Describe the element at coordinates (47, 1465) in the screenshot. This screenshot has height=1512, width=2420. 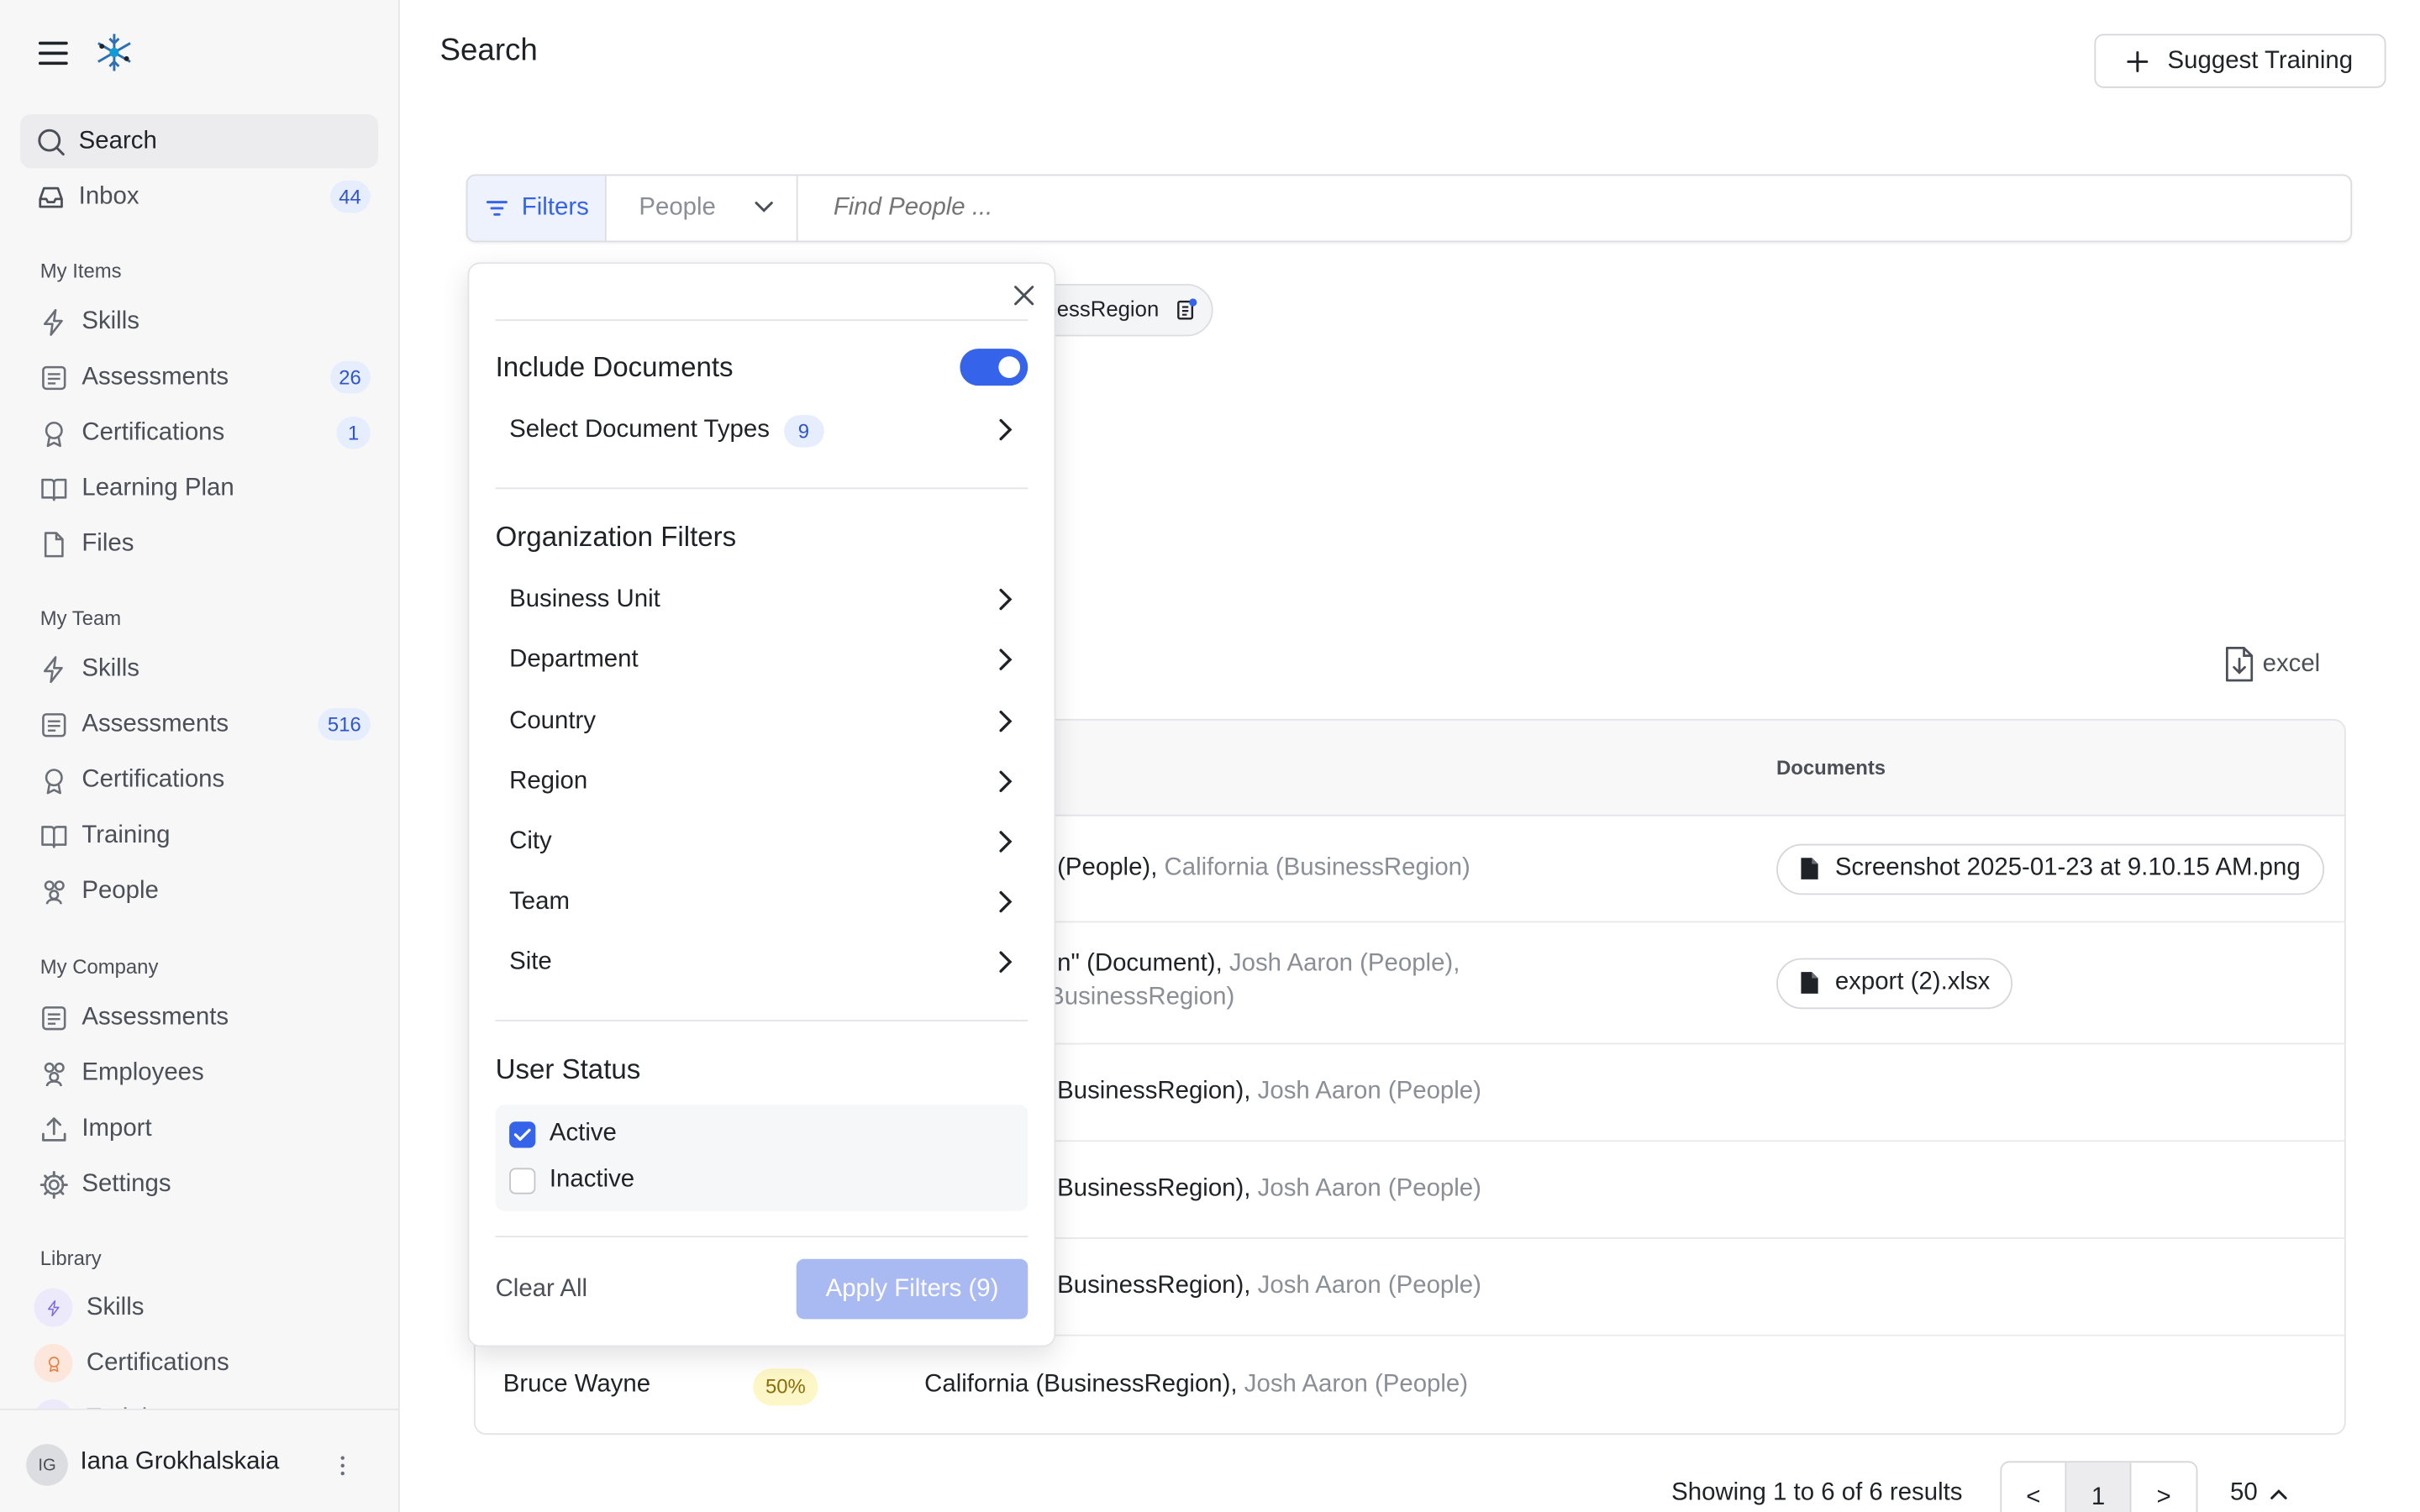
I see `avatar: IG` at that location.